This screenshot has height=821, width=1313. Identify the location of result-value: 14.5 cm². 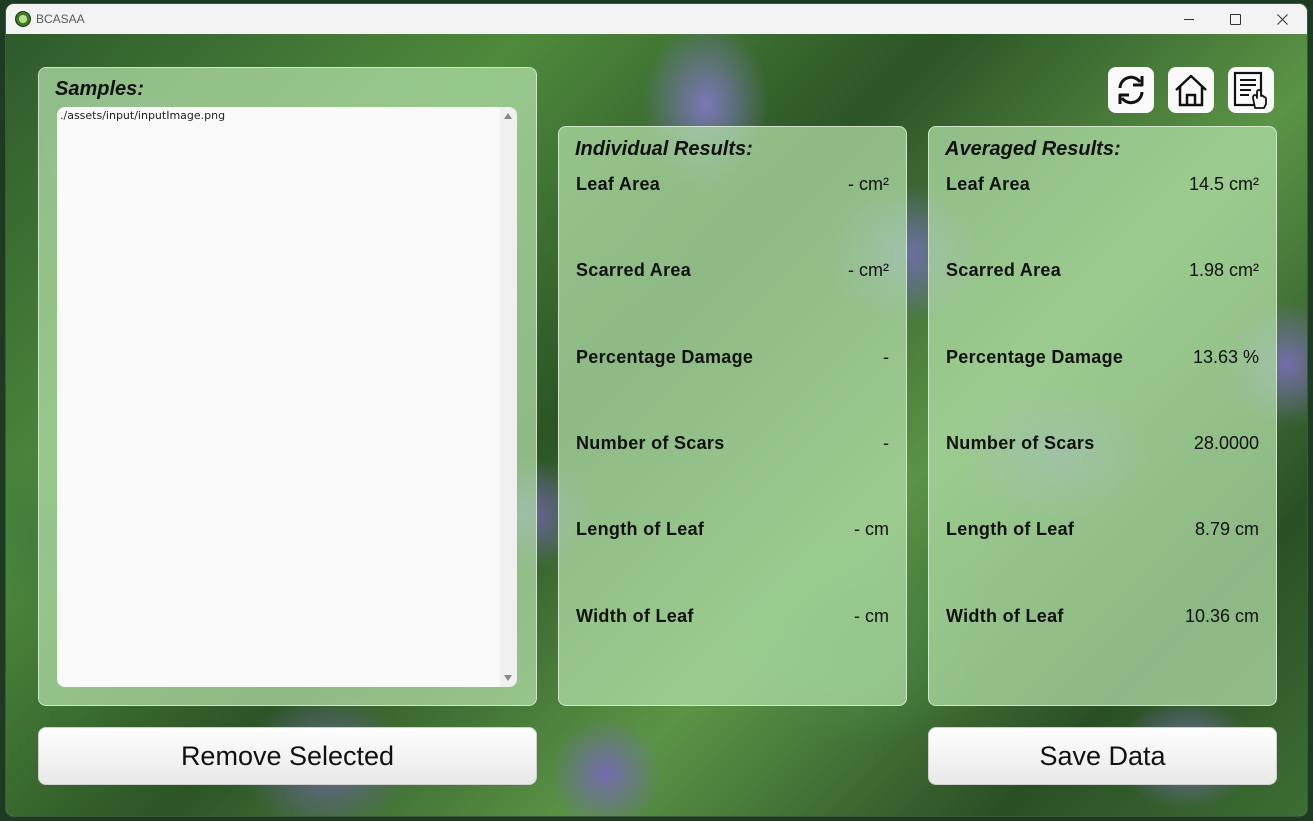
(1223, 184).